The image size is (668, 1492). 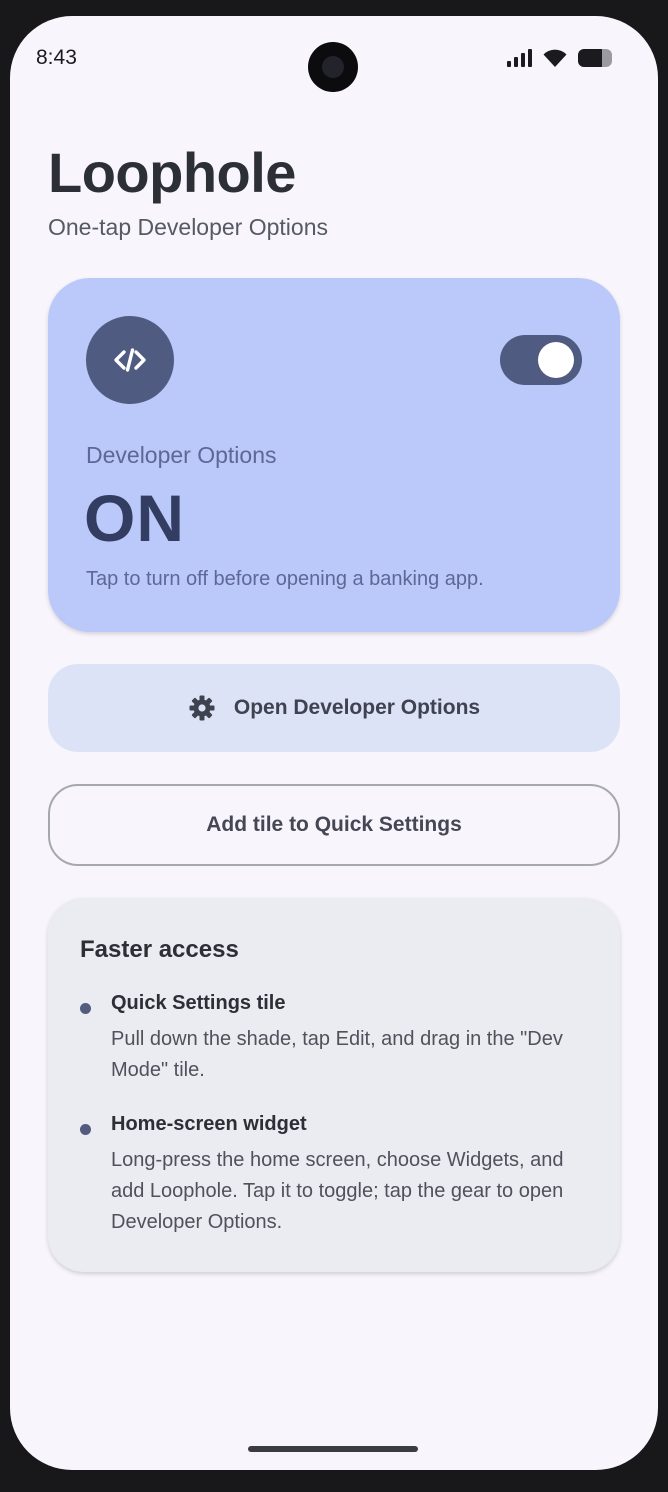 I want to click on status-value: ON, so click(x=134, y=518).